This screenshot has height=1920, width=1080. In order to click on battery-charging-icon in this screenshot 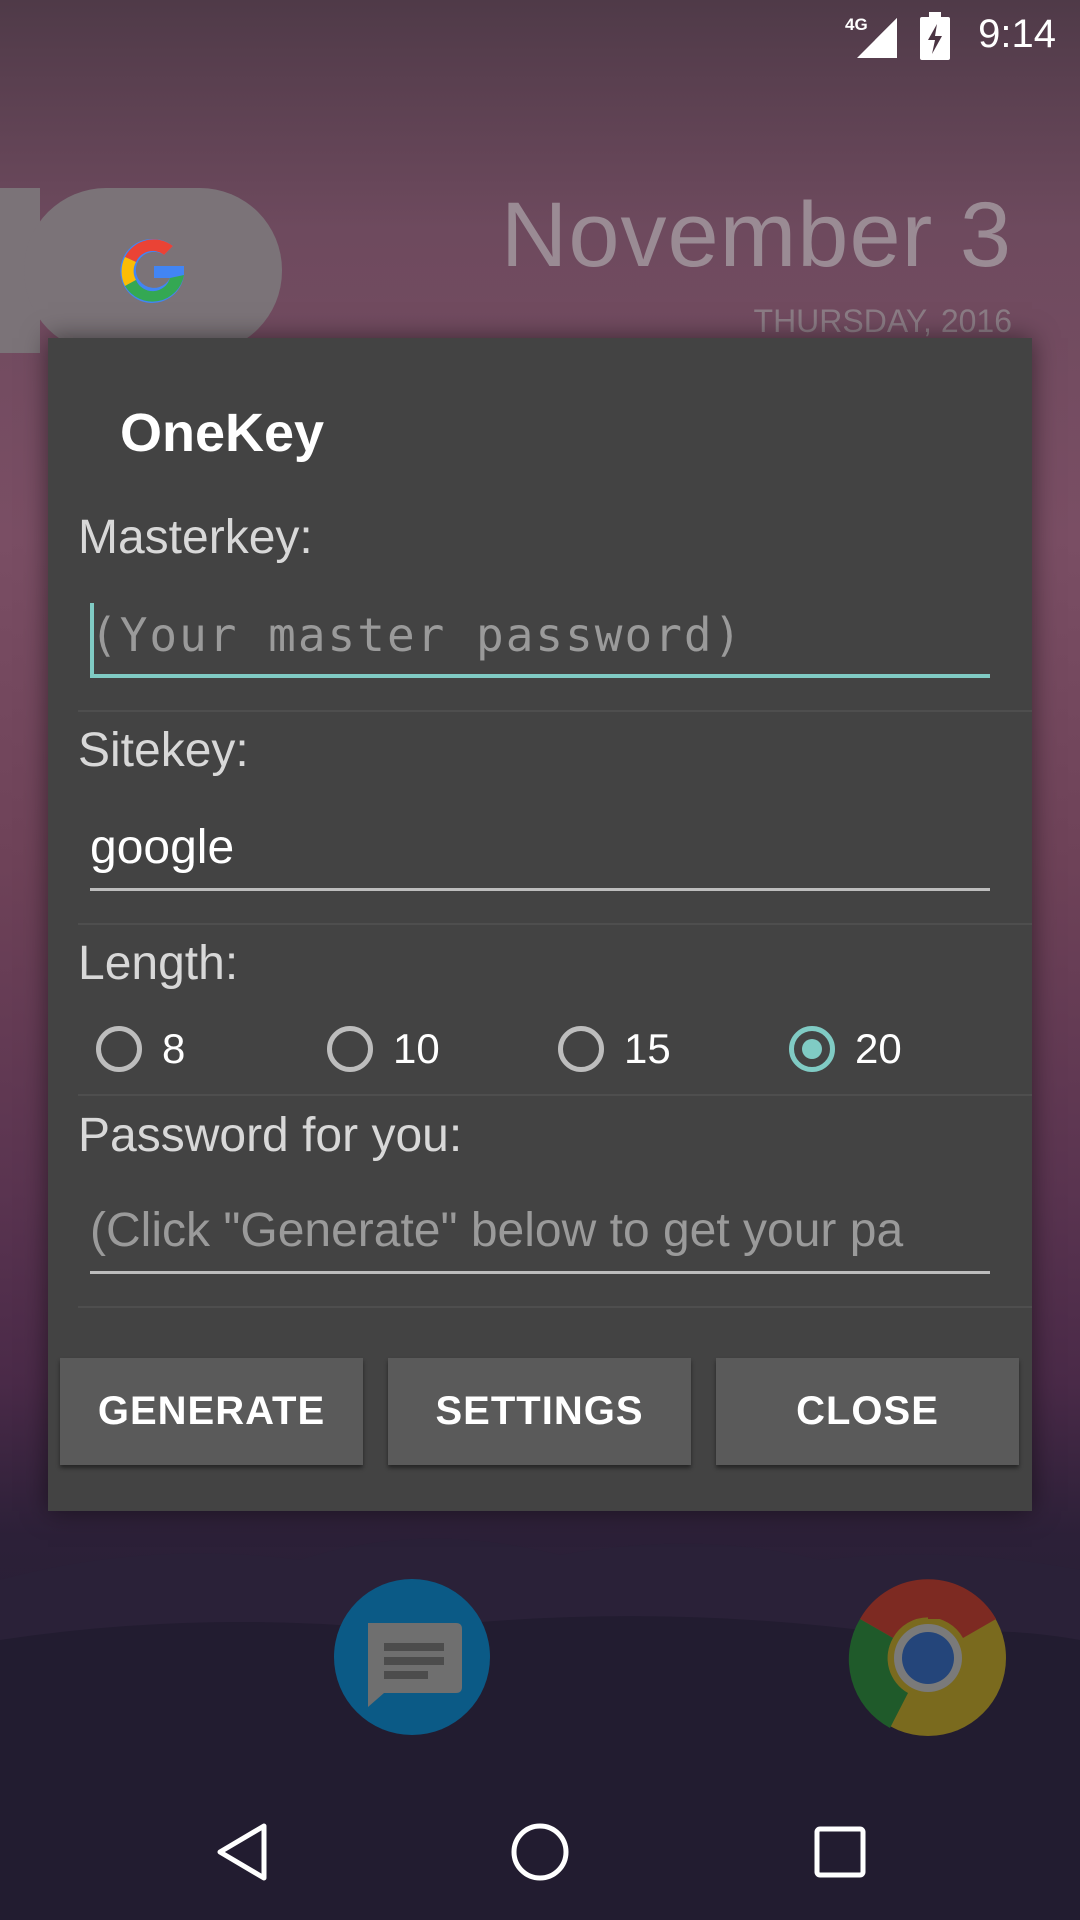, I will do `click(935, 36)`.